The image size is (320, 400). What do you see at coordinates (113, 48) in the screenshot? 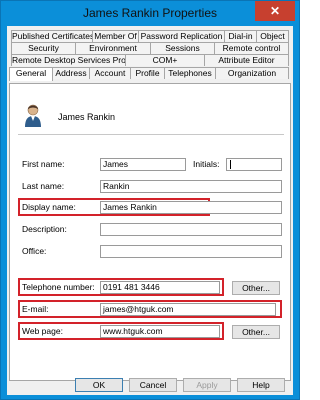
I see `tab-environment: Environment` at bounding box center [113, 48].